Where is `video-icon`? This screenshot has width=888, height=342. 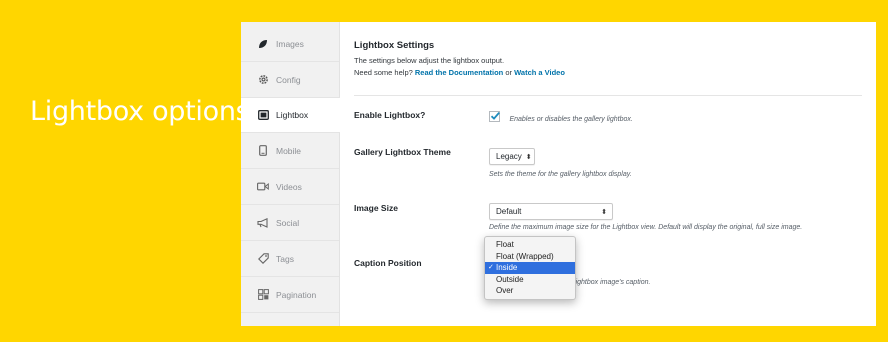 video-icon is located at coordinates (263, 187).